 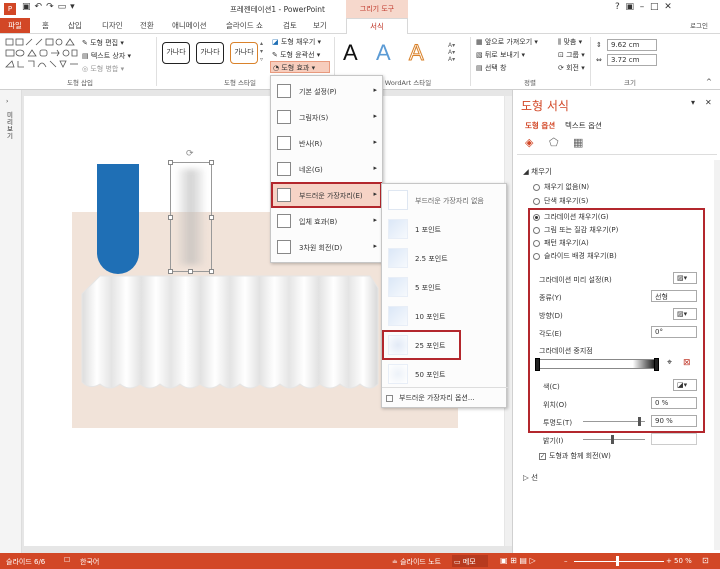 I want to click on width-input: 3.72 cm, so click(x=632, y=60).